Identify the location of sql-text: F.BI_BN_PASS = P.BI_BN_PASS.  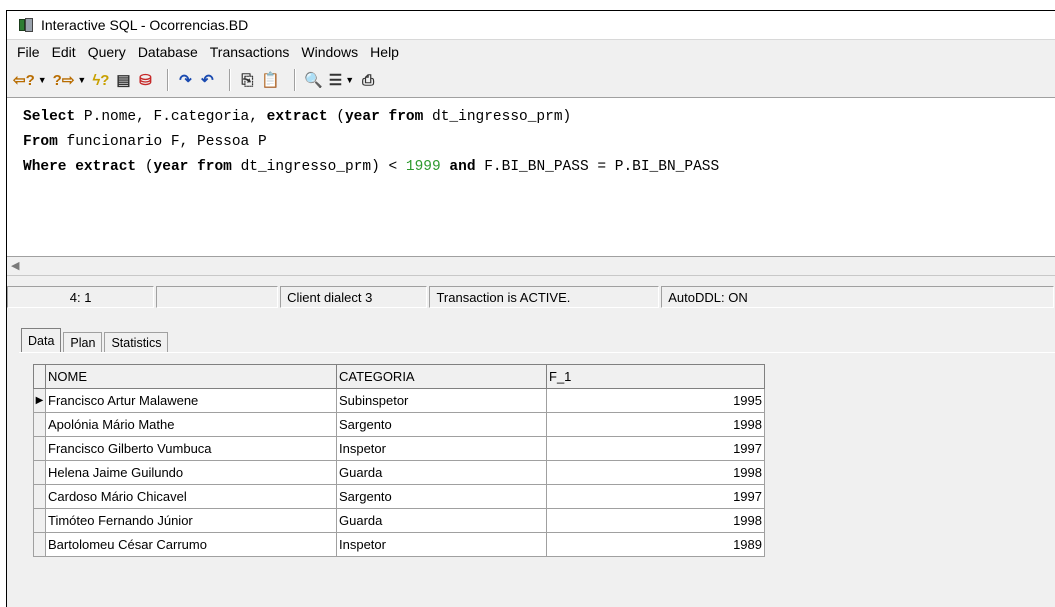
(597, 167).